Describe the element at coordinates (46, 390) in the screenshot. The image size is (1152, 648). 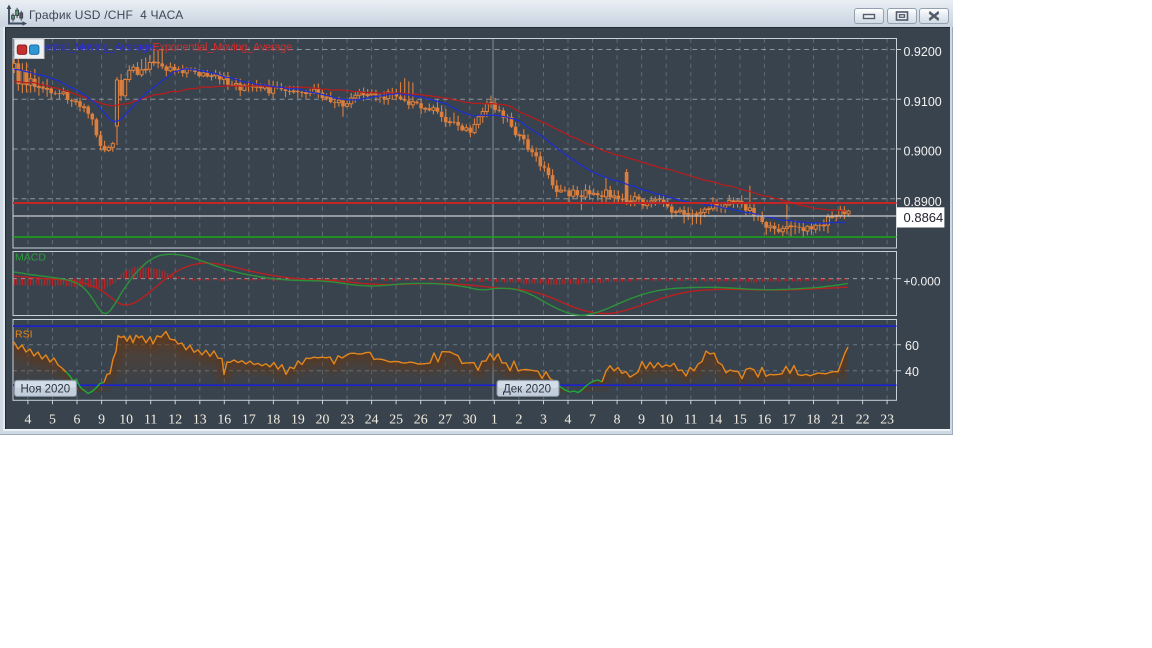
I see `svg-text: Ноя 2020` at that location.